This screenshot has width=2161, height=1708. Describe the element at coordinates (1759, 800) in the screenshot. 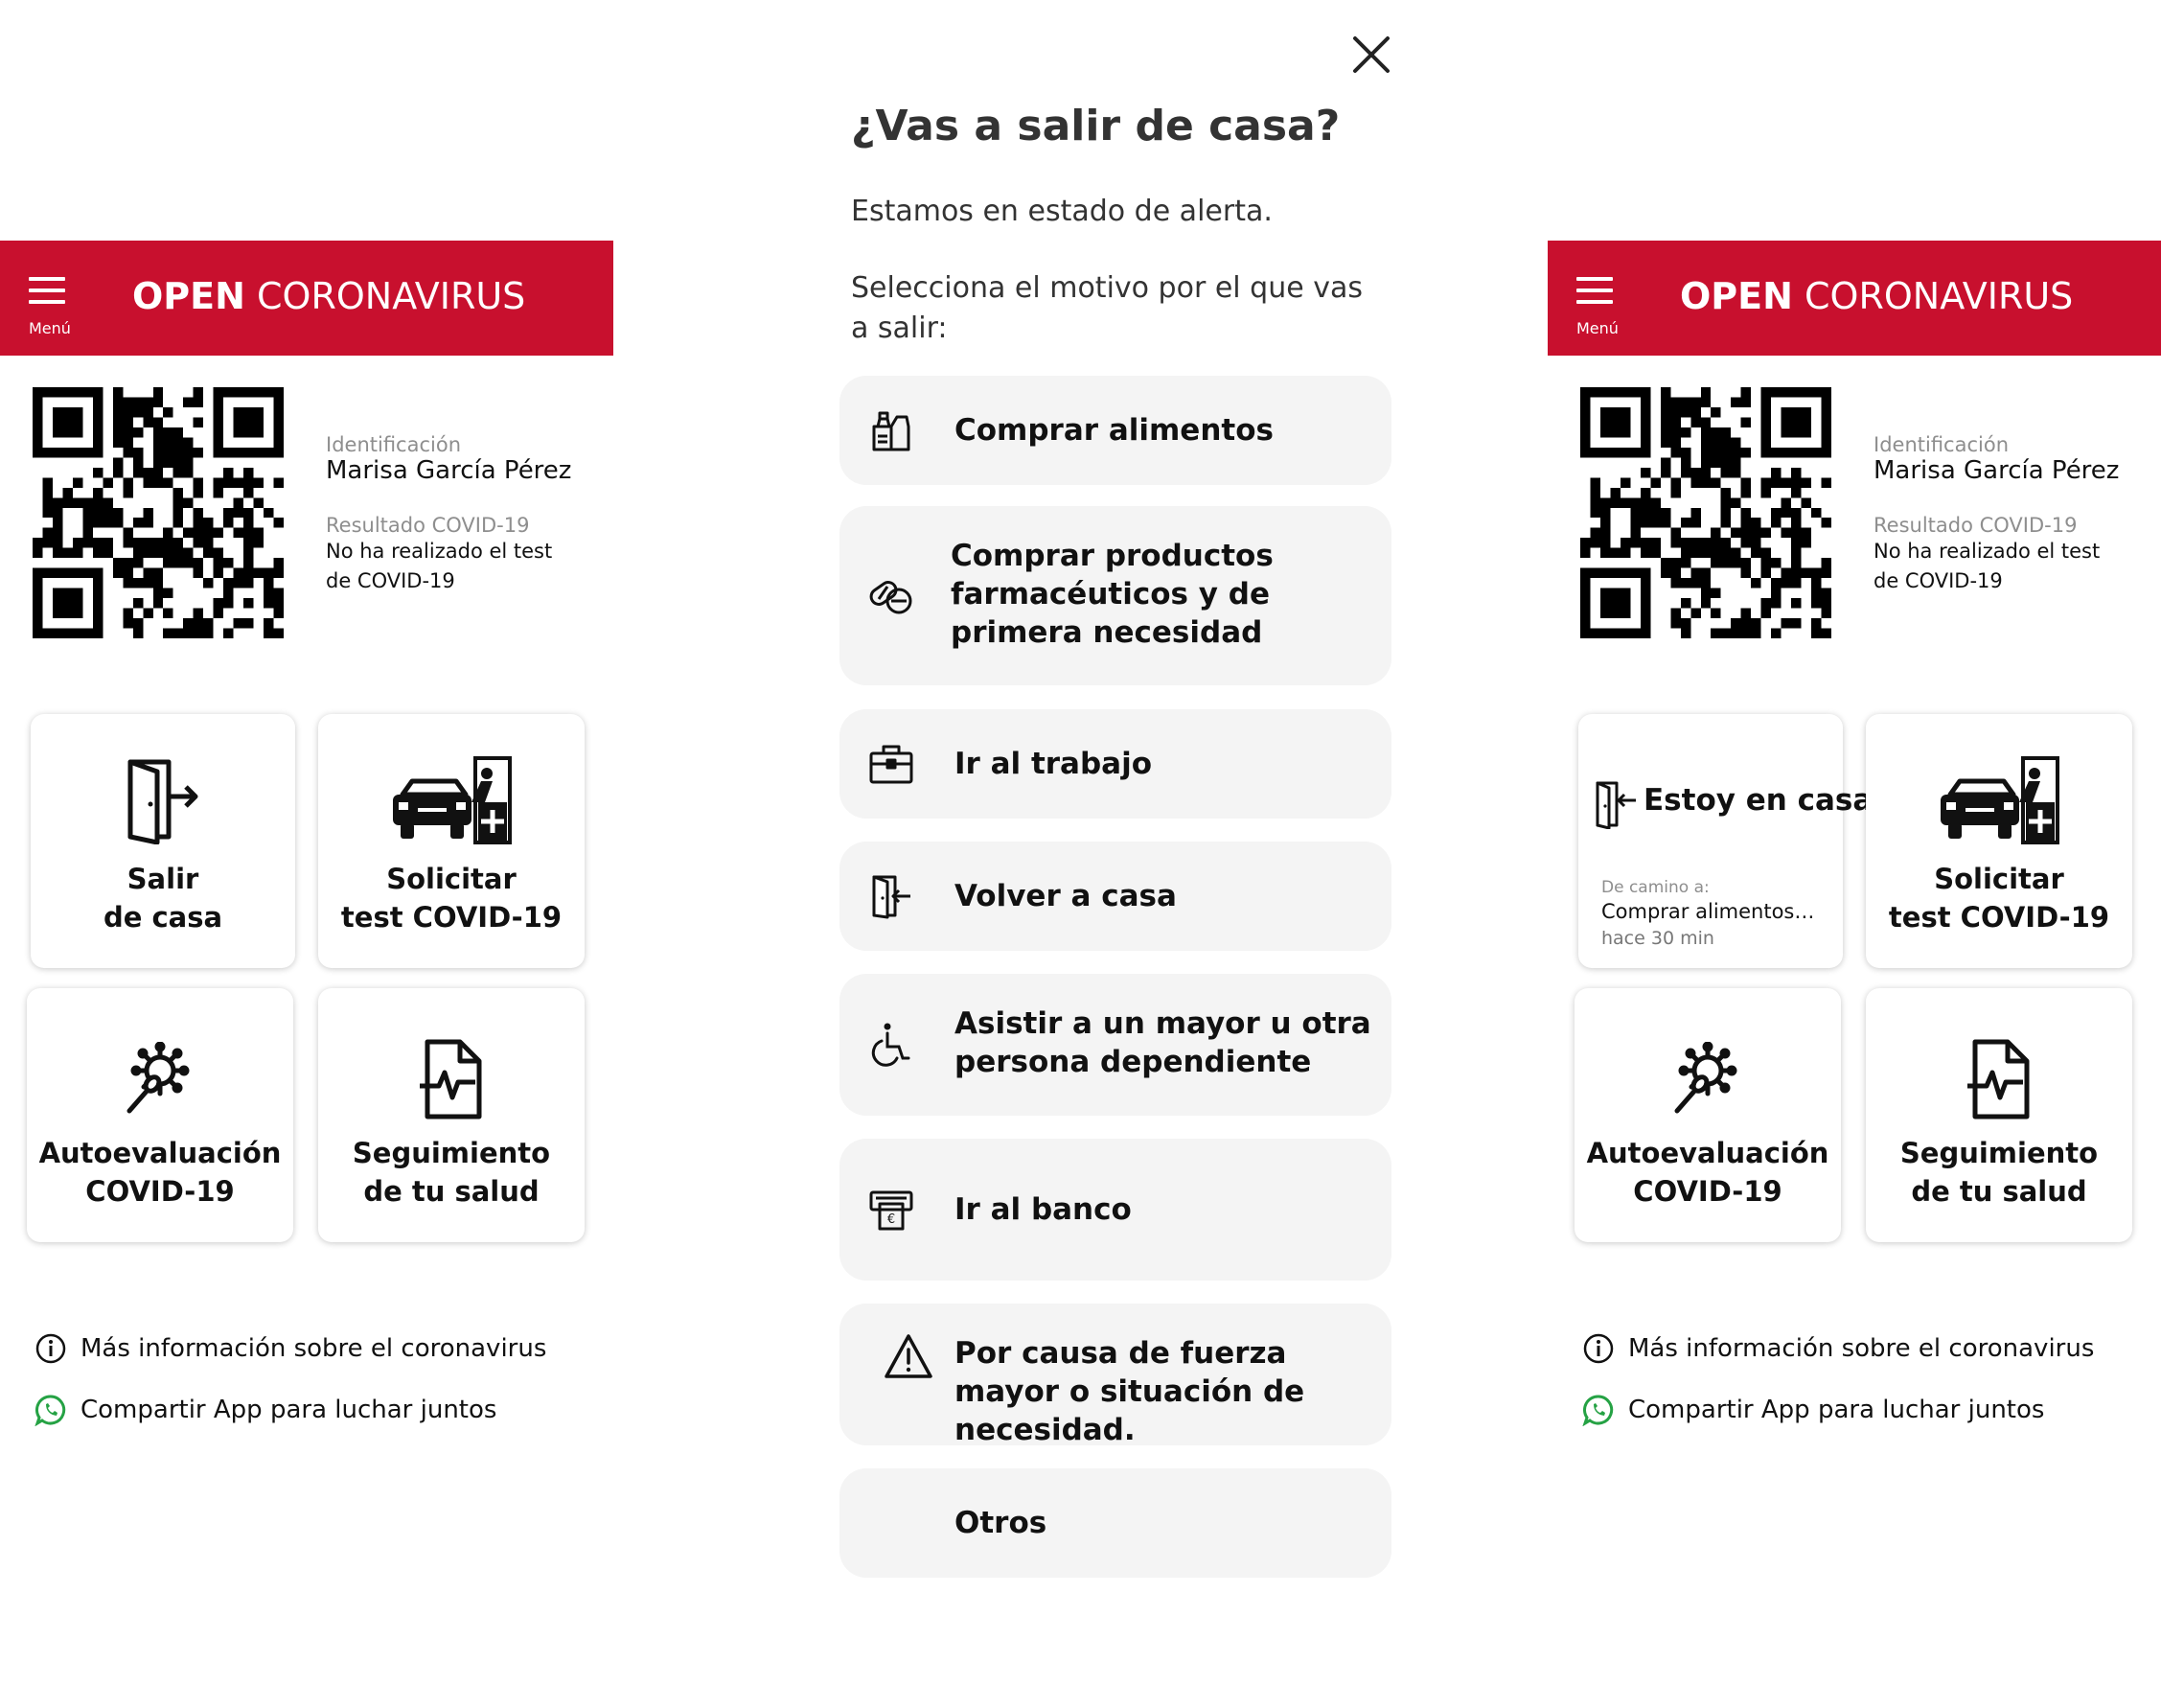

I see `at-home-label: Estoy en casa` at that location.